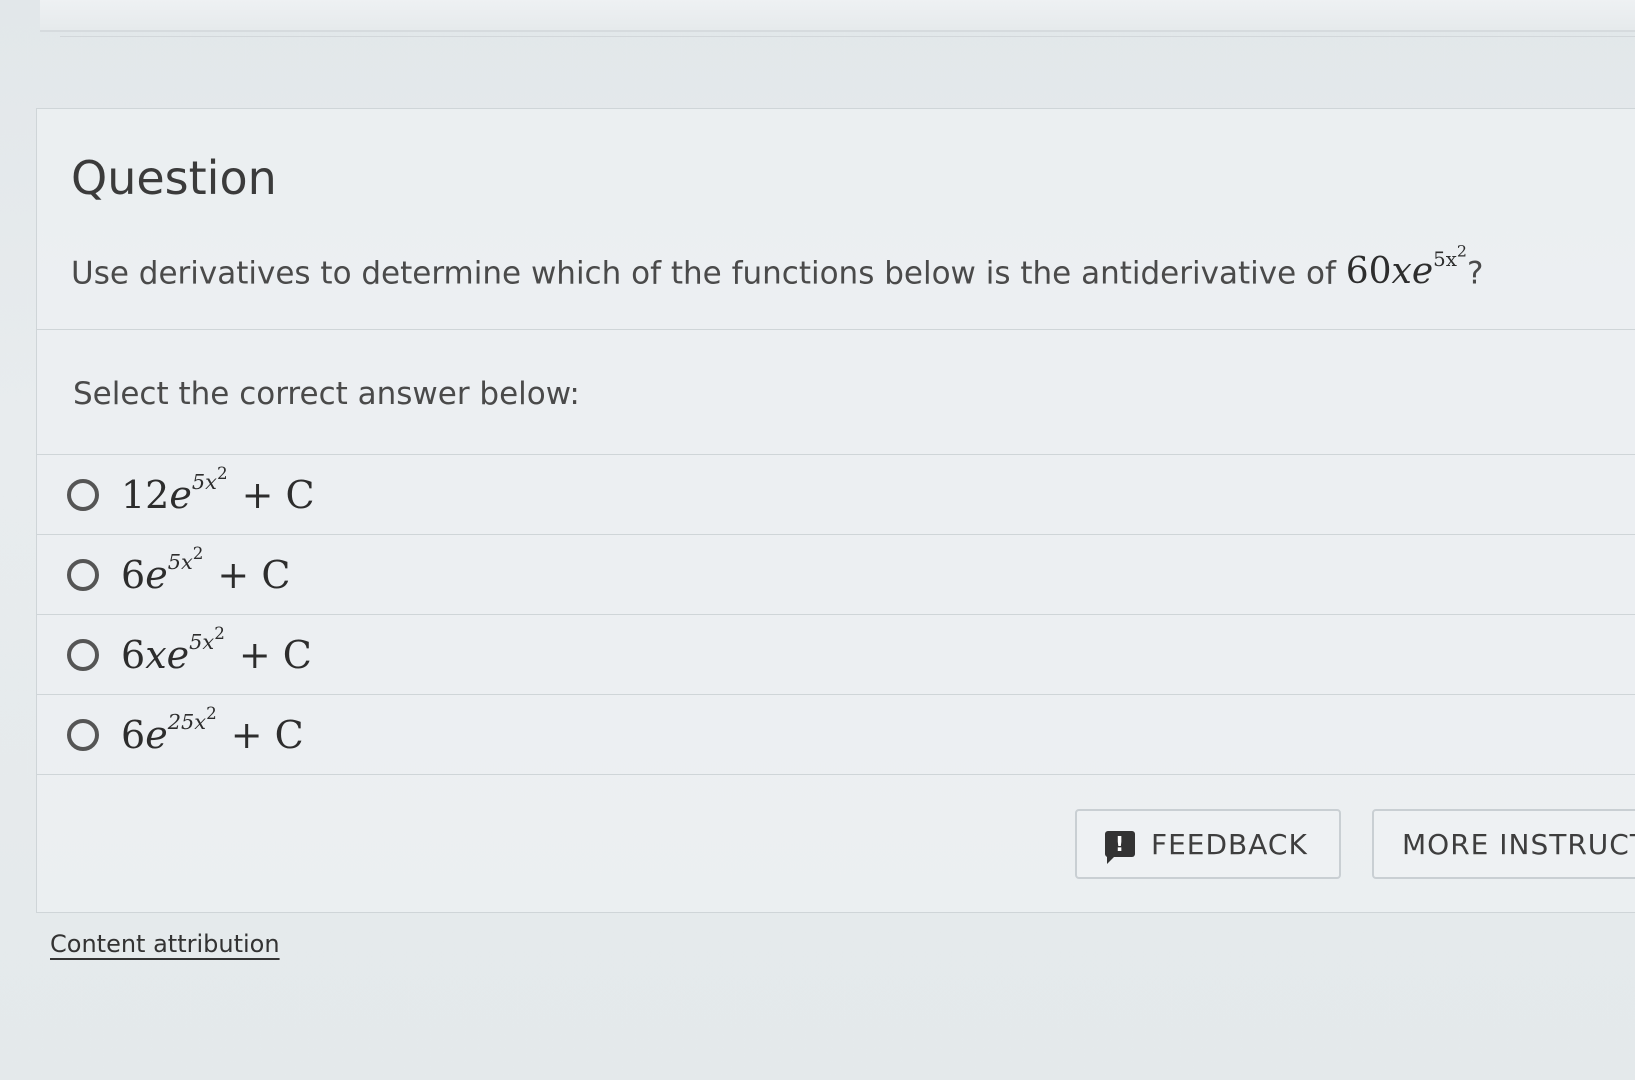 This screenshot has width=1635, height=1080. I want to click on option-exponent-base: 25x, so click(187, 721).